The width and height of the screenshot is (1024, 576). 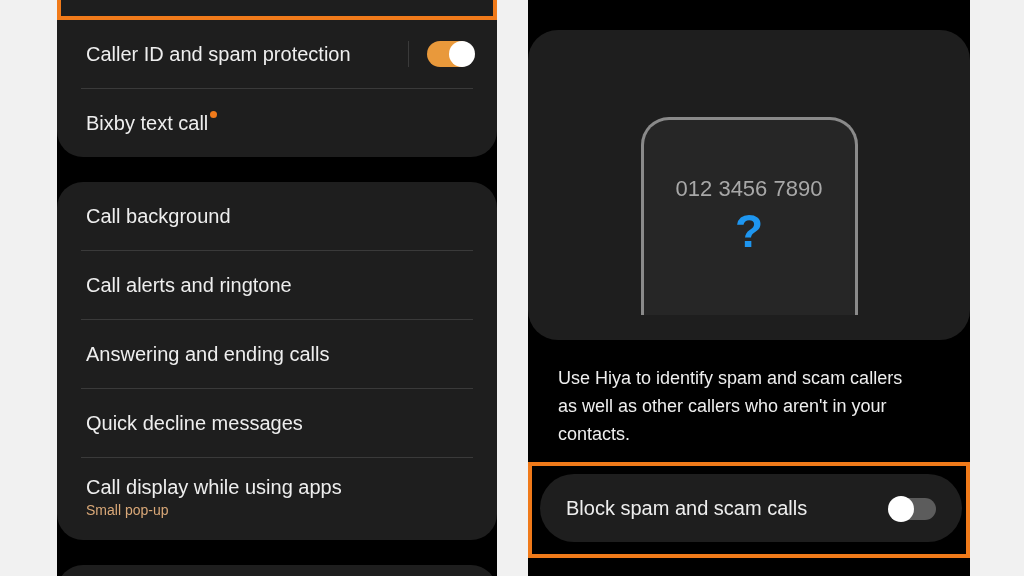 What do you see at coordinates (749, 189) in the screenshot?
I see `phone-number: 012 3456 7890` at bounding box center [749, 189].